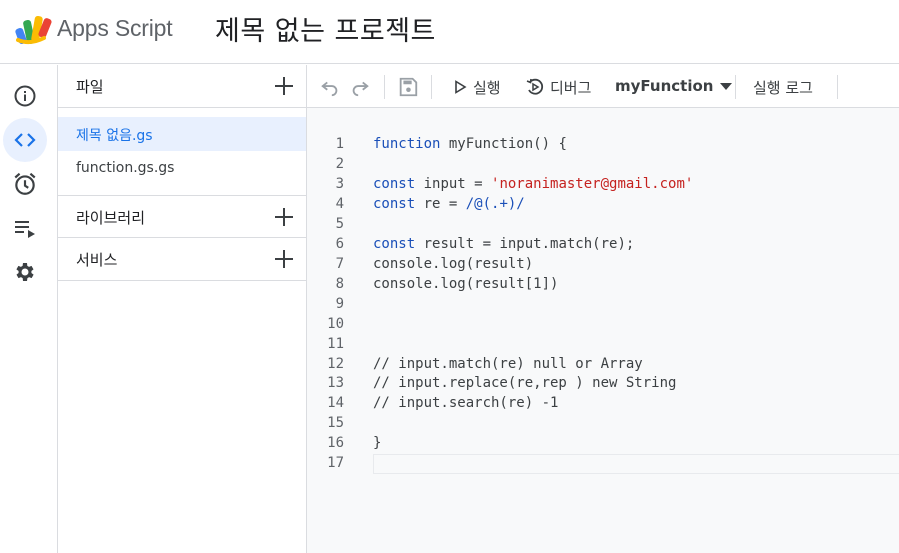 The height and width of the screenshot is (553, 899). Describe the element at coordinates (603, 225) in the screenshot. I see `code-line: 5` at that location.